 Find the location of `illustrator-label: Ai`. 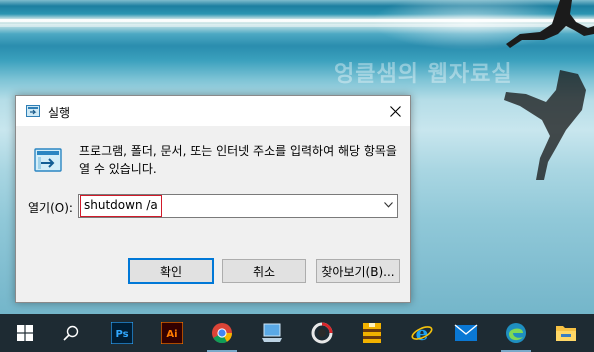

illustrator-label: Ai is located at coordinates (171, 334).